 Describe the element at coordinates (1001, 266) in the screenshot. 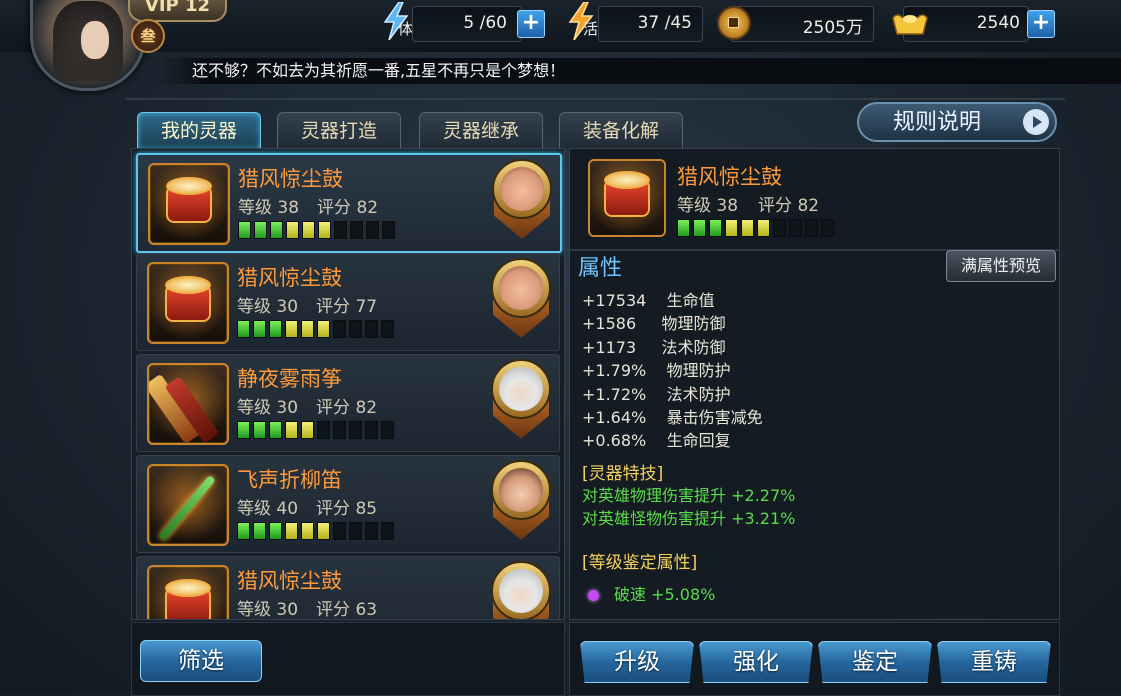

I see `full-attributes-preview-button: 满属性预览` at that location.